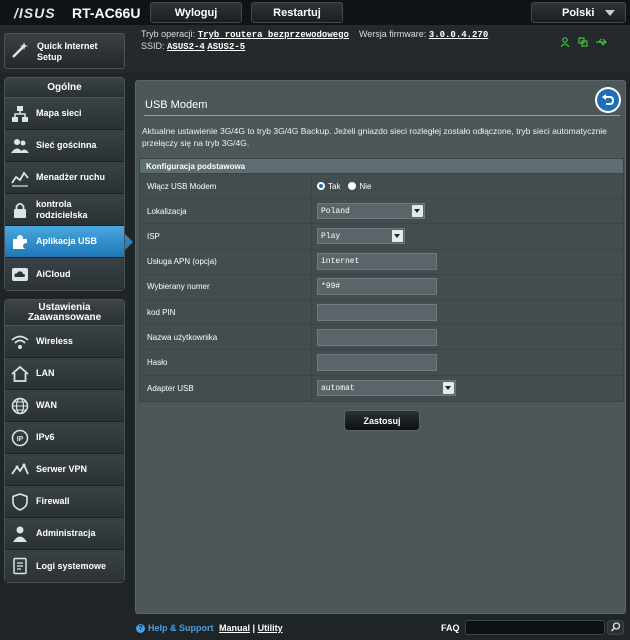  Describe the element at coordinates (64, 502) in the screenshot. I see `sidebar-item-firewall: Firewall` at that location.